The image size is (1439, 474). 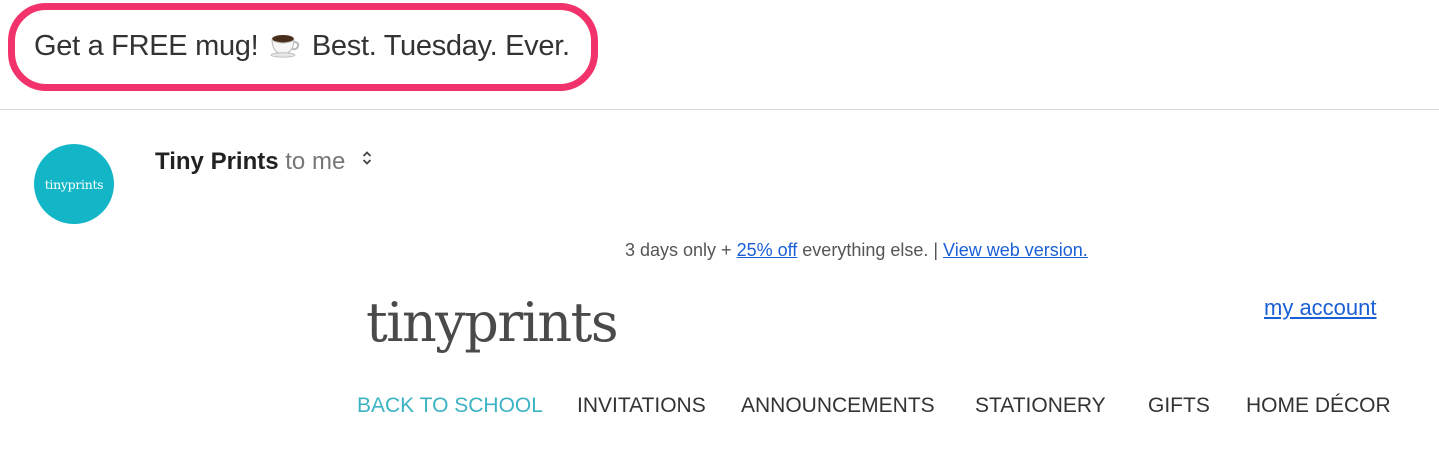 What do you see at coordinates (681, 250) in the screenshot?
I see `preheader-text-start: 3 days only +` at bounding box center [681, 250].